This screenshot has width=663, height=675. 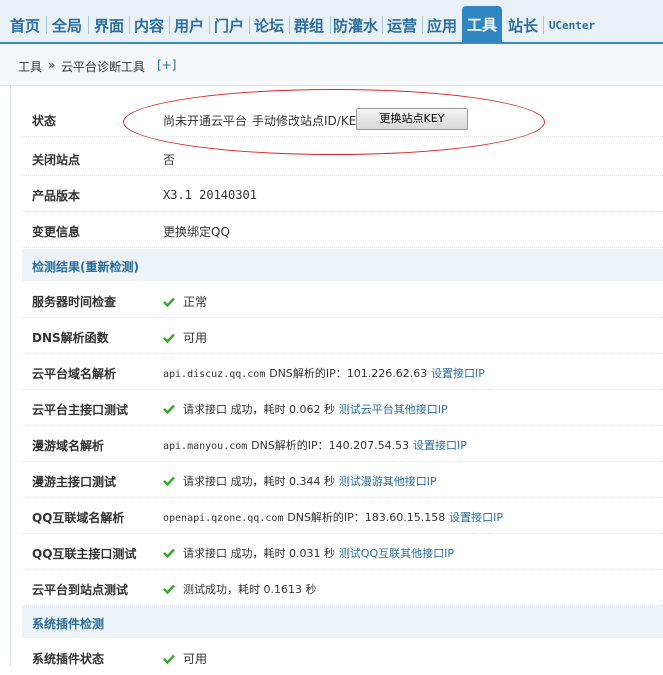 I want to click on domain-text: openapi.qzone.qq.com, so click(x=223, y=518).